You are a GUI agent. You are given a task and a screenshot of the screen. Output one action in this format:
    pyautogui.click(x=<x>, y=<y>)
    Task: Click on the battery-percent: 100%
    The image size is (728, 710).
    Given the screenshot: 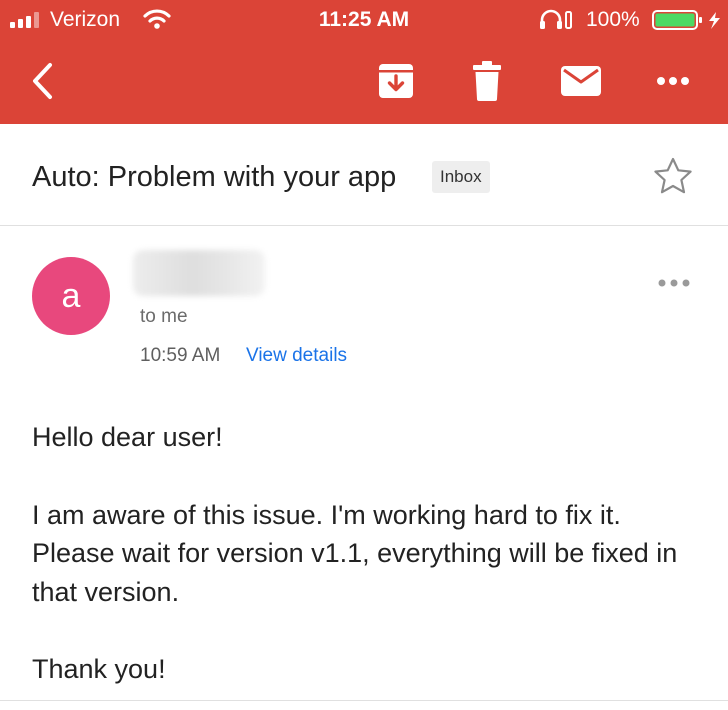 What is the action you would take?
    pyautogui.click(x=613, y=19)
    